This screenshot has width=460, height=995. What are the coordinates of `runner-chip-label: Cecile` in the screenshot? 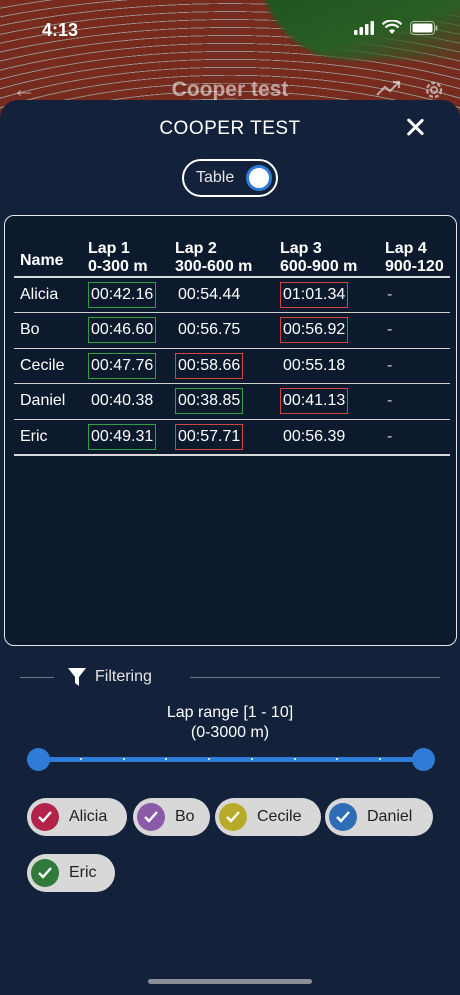 It's located at (279, 816).